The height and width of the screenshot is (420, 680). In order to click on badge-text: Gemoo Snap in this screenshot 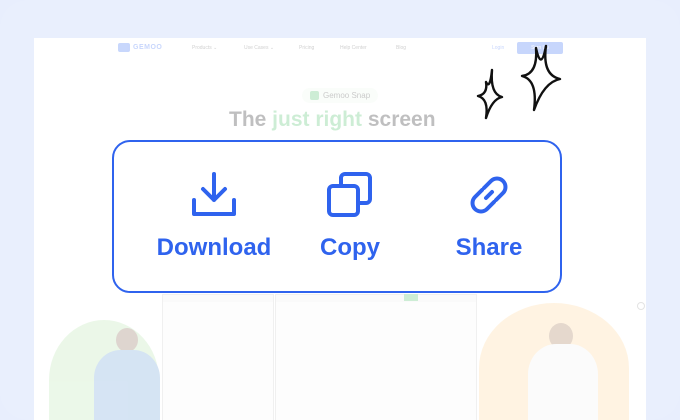, I will do `click(347, 95)`.